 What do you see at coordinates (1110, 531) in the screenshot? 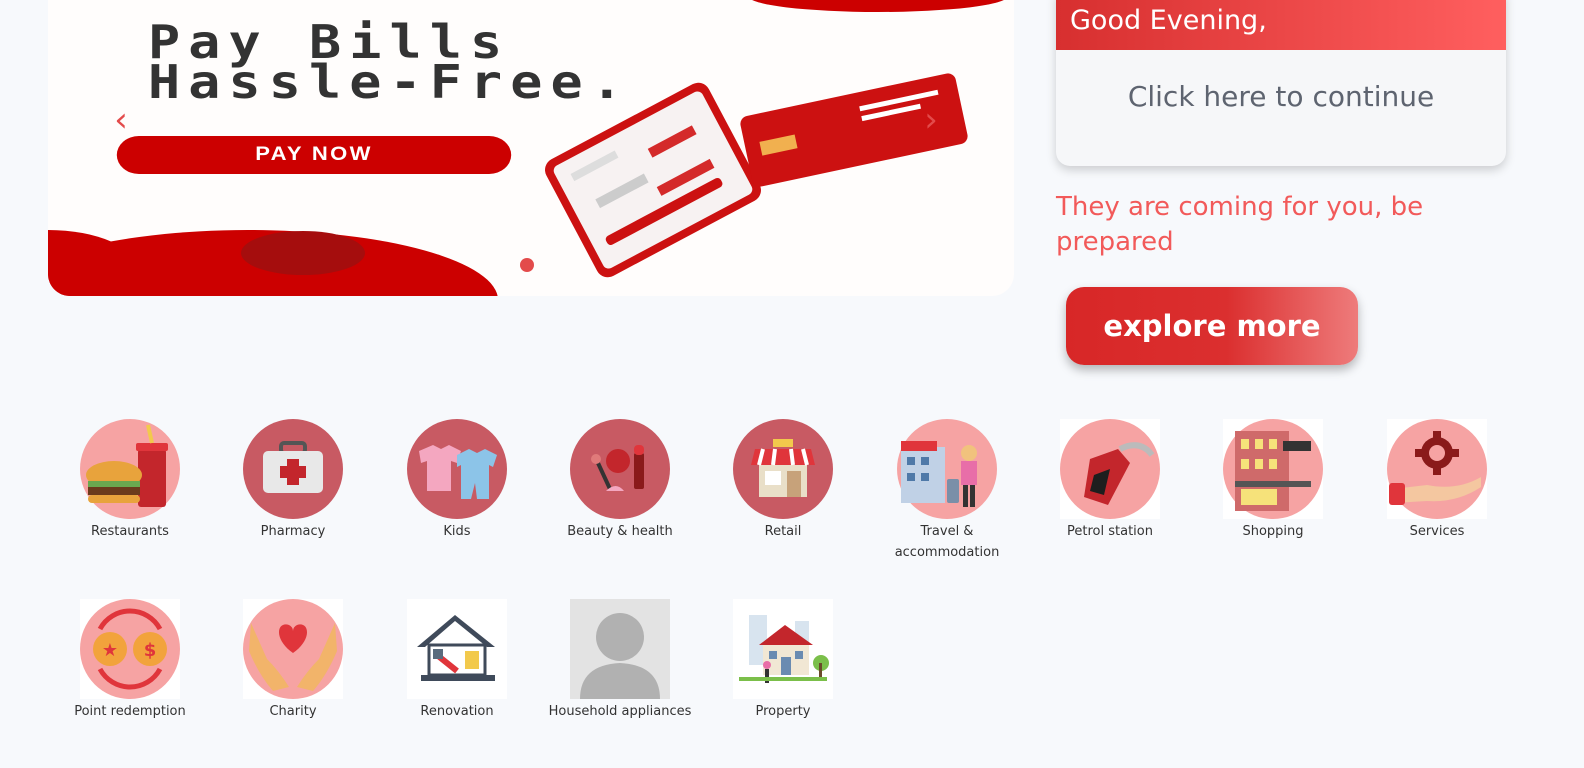
I see `category-label: Petrol station` at bounding box center [1110, 531].